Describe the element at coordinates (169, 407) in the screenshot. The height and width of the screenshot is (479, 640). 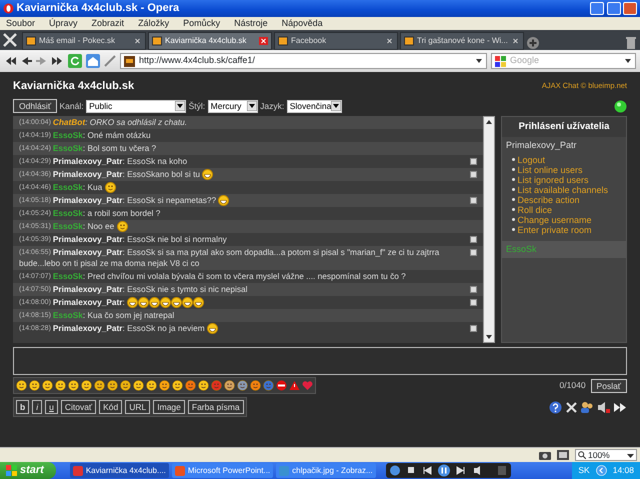
I see `format-button: Image` at that location.